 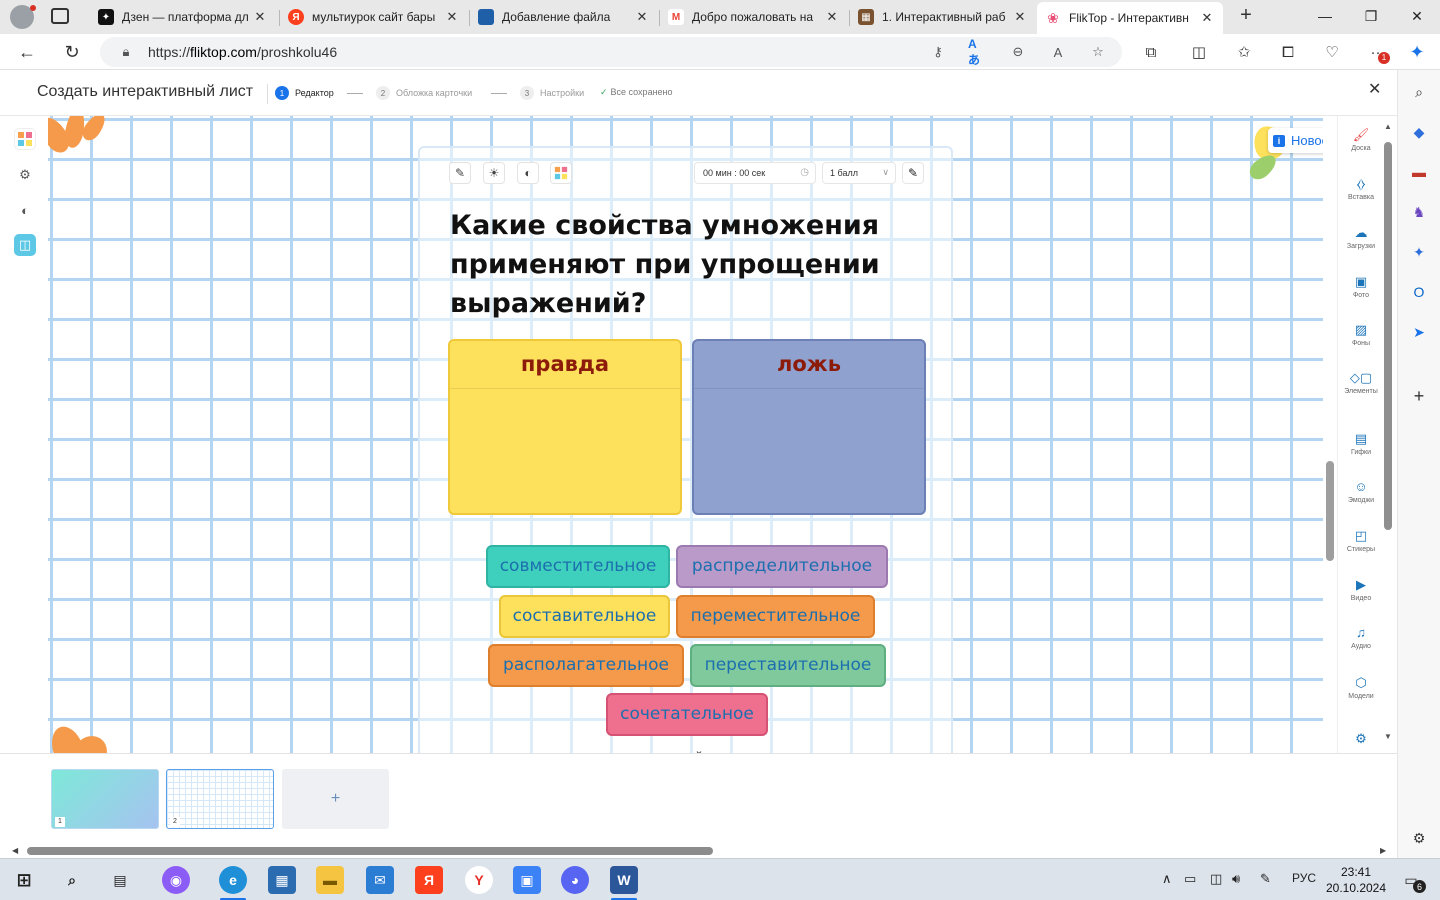 What do you see at coordinates (552, 93) in the screenshot?
I see `step-settings: 3 Настройки` at bounding box center [552, 93].